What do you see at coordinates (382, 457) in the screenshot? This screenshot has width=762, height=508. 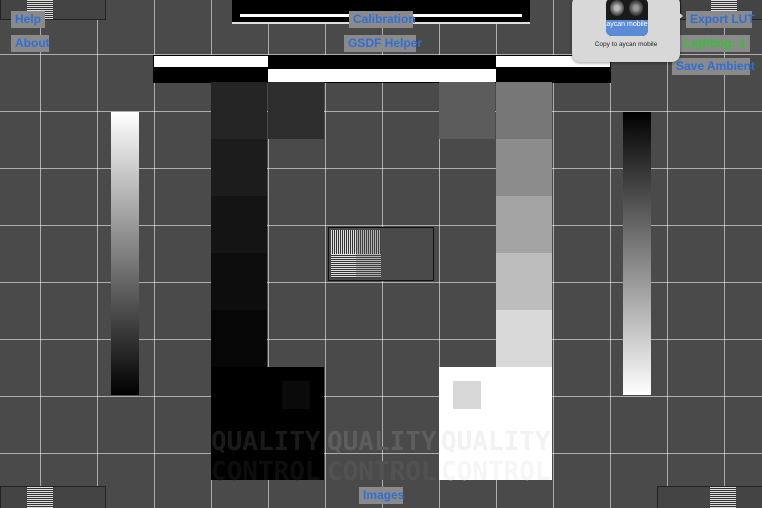 I see `qc-text-mid: QUALITY CONTROL` at bounding box center [382, 457].